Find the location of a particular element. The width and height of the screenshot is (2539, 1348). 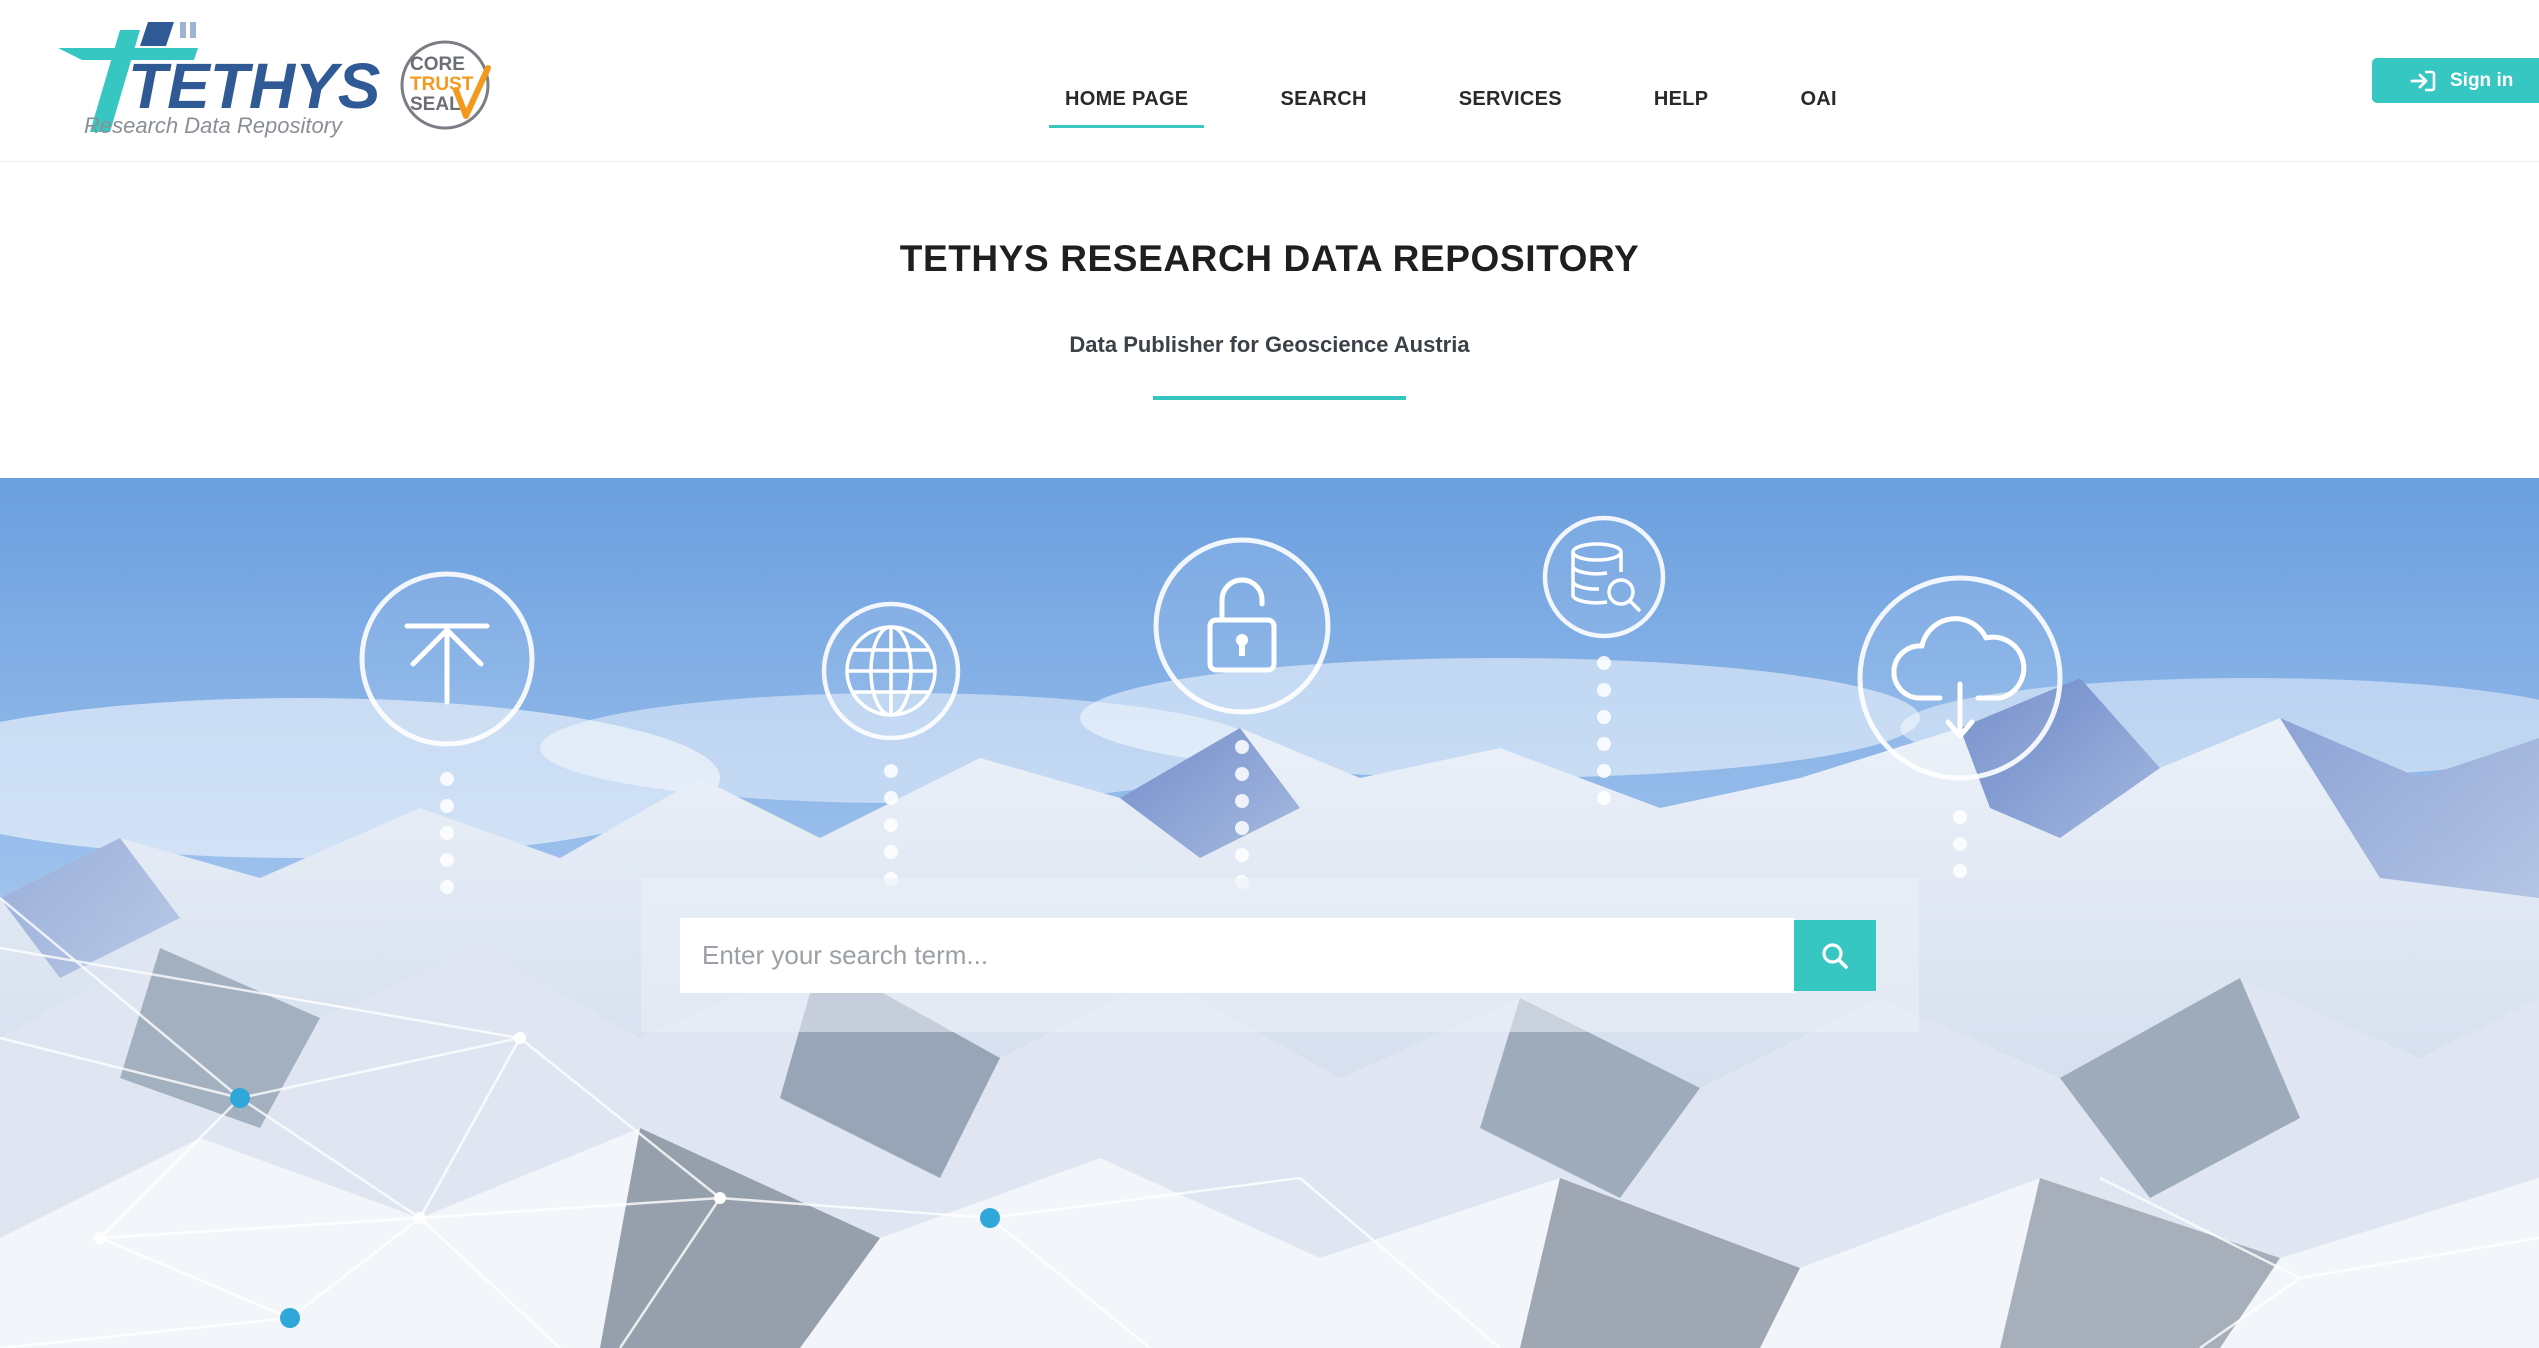

lock-icon is located at coordinates (1242, 626).